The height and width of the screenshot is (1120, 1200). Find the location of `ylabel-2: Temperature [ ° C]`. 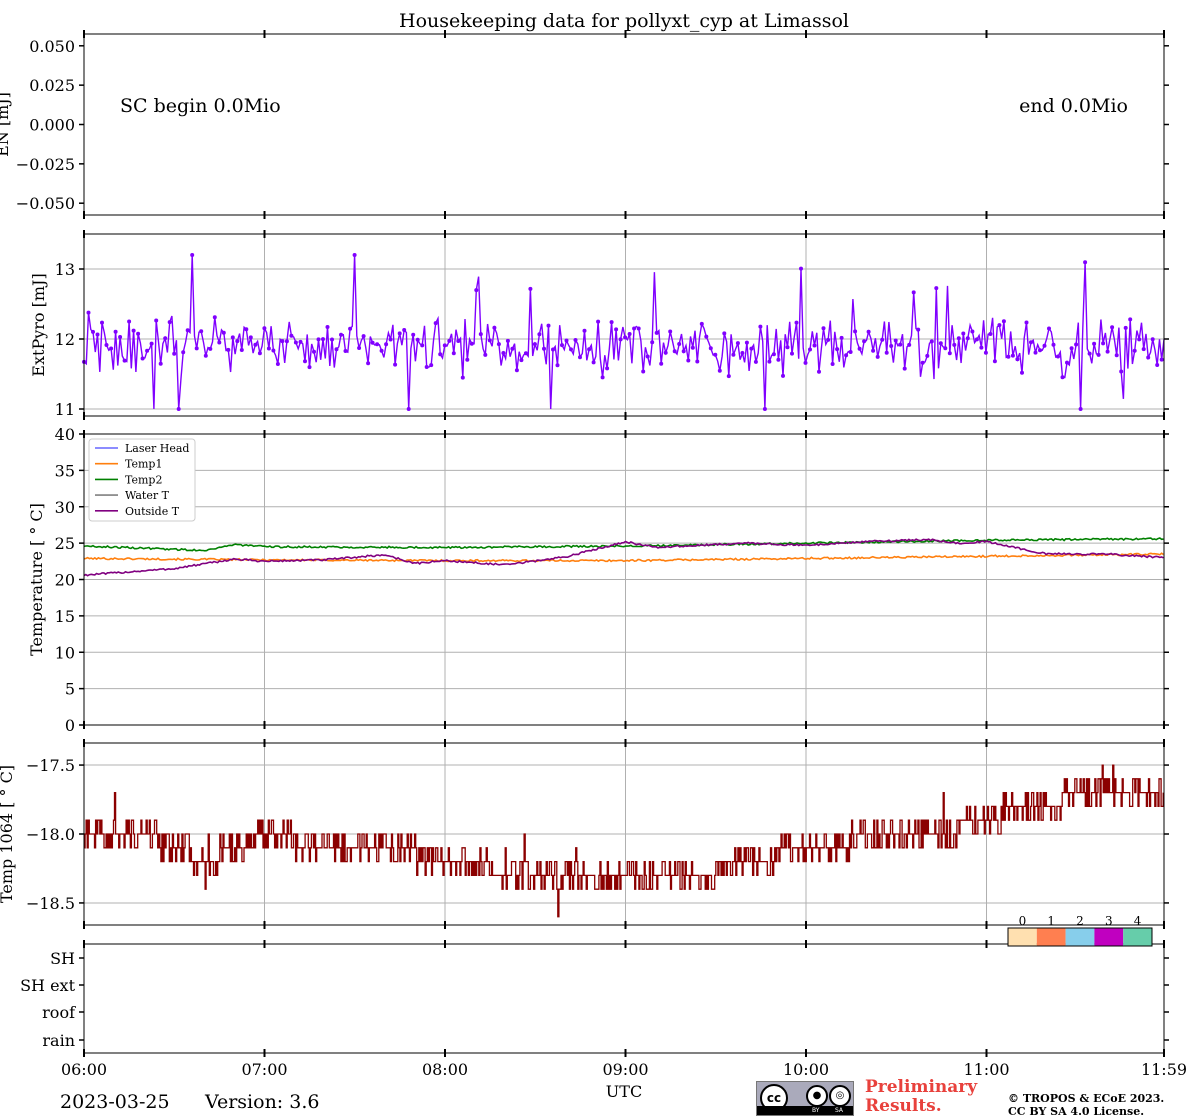

ylabel-2: Temperature [ ° C] is located at coordinates (36, 579).